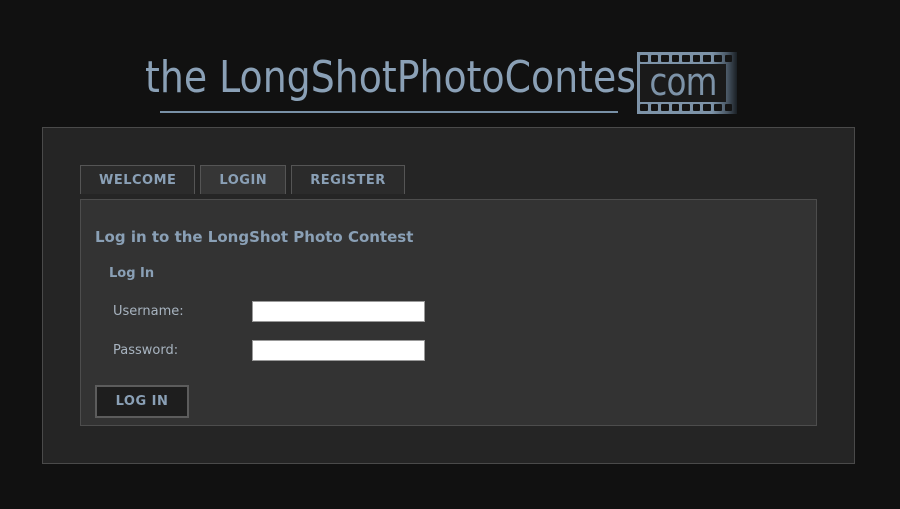 The height and width of the screenshot is (509, 900). Describe the element at coordinates (132, 273) in the screenshot. I see `section-title: Log In` at that location.